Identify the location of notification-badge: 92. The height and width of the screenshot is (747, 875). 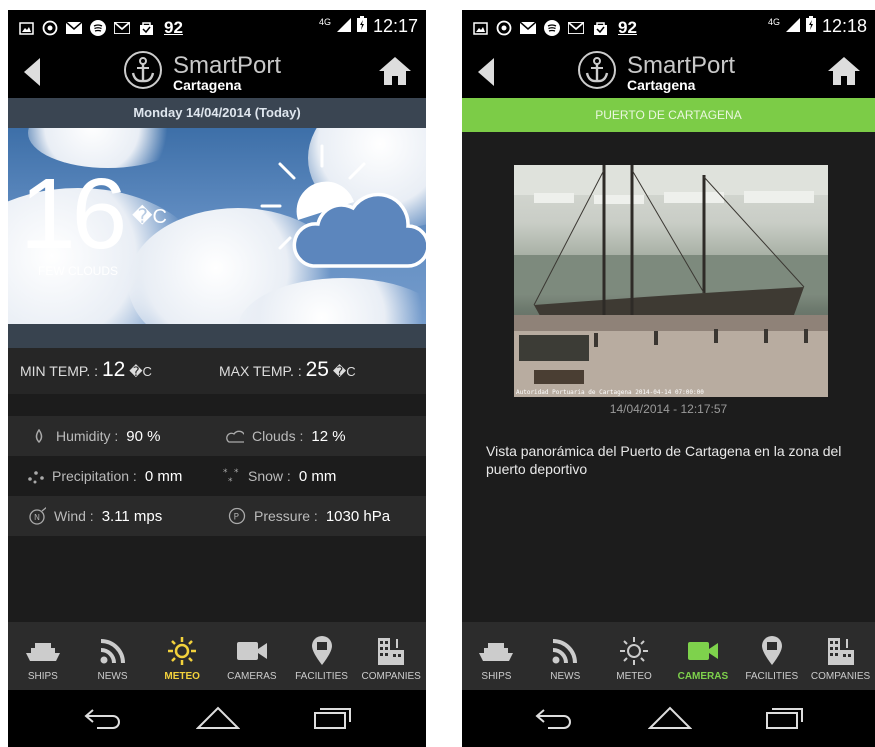
(173, 27).